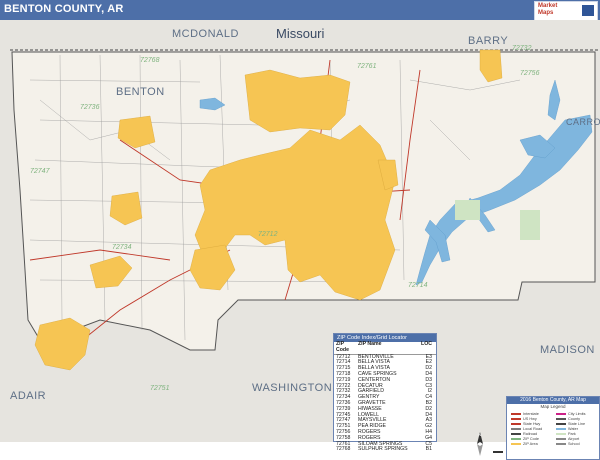  I want to click on zip-label: 72747, so click(40, 171).